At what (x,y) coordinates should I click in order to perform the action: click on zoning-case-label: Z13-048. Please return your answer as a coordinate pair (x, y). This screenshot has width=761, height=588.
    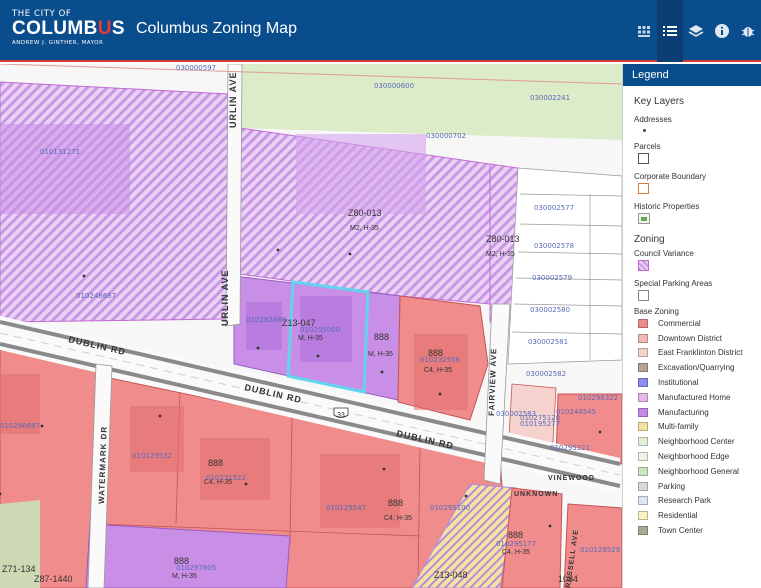
    Looking at the image, I should click on (451, 575).